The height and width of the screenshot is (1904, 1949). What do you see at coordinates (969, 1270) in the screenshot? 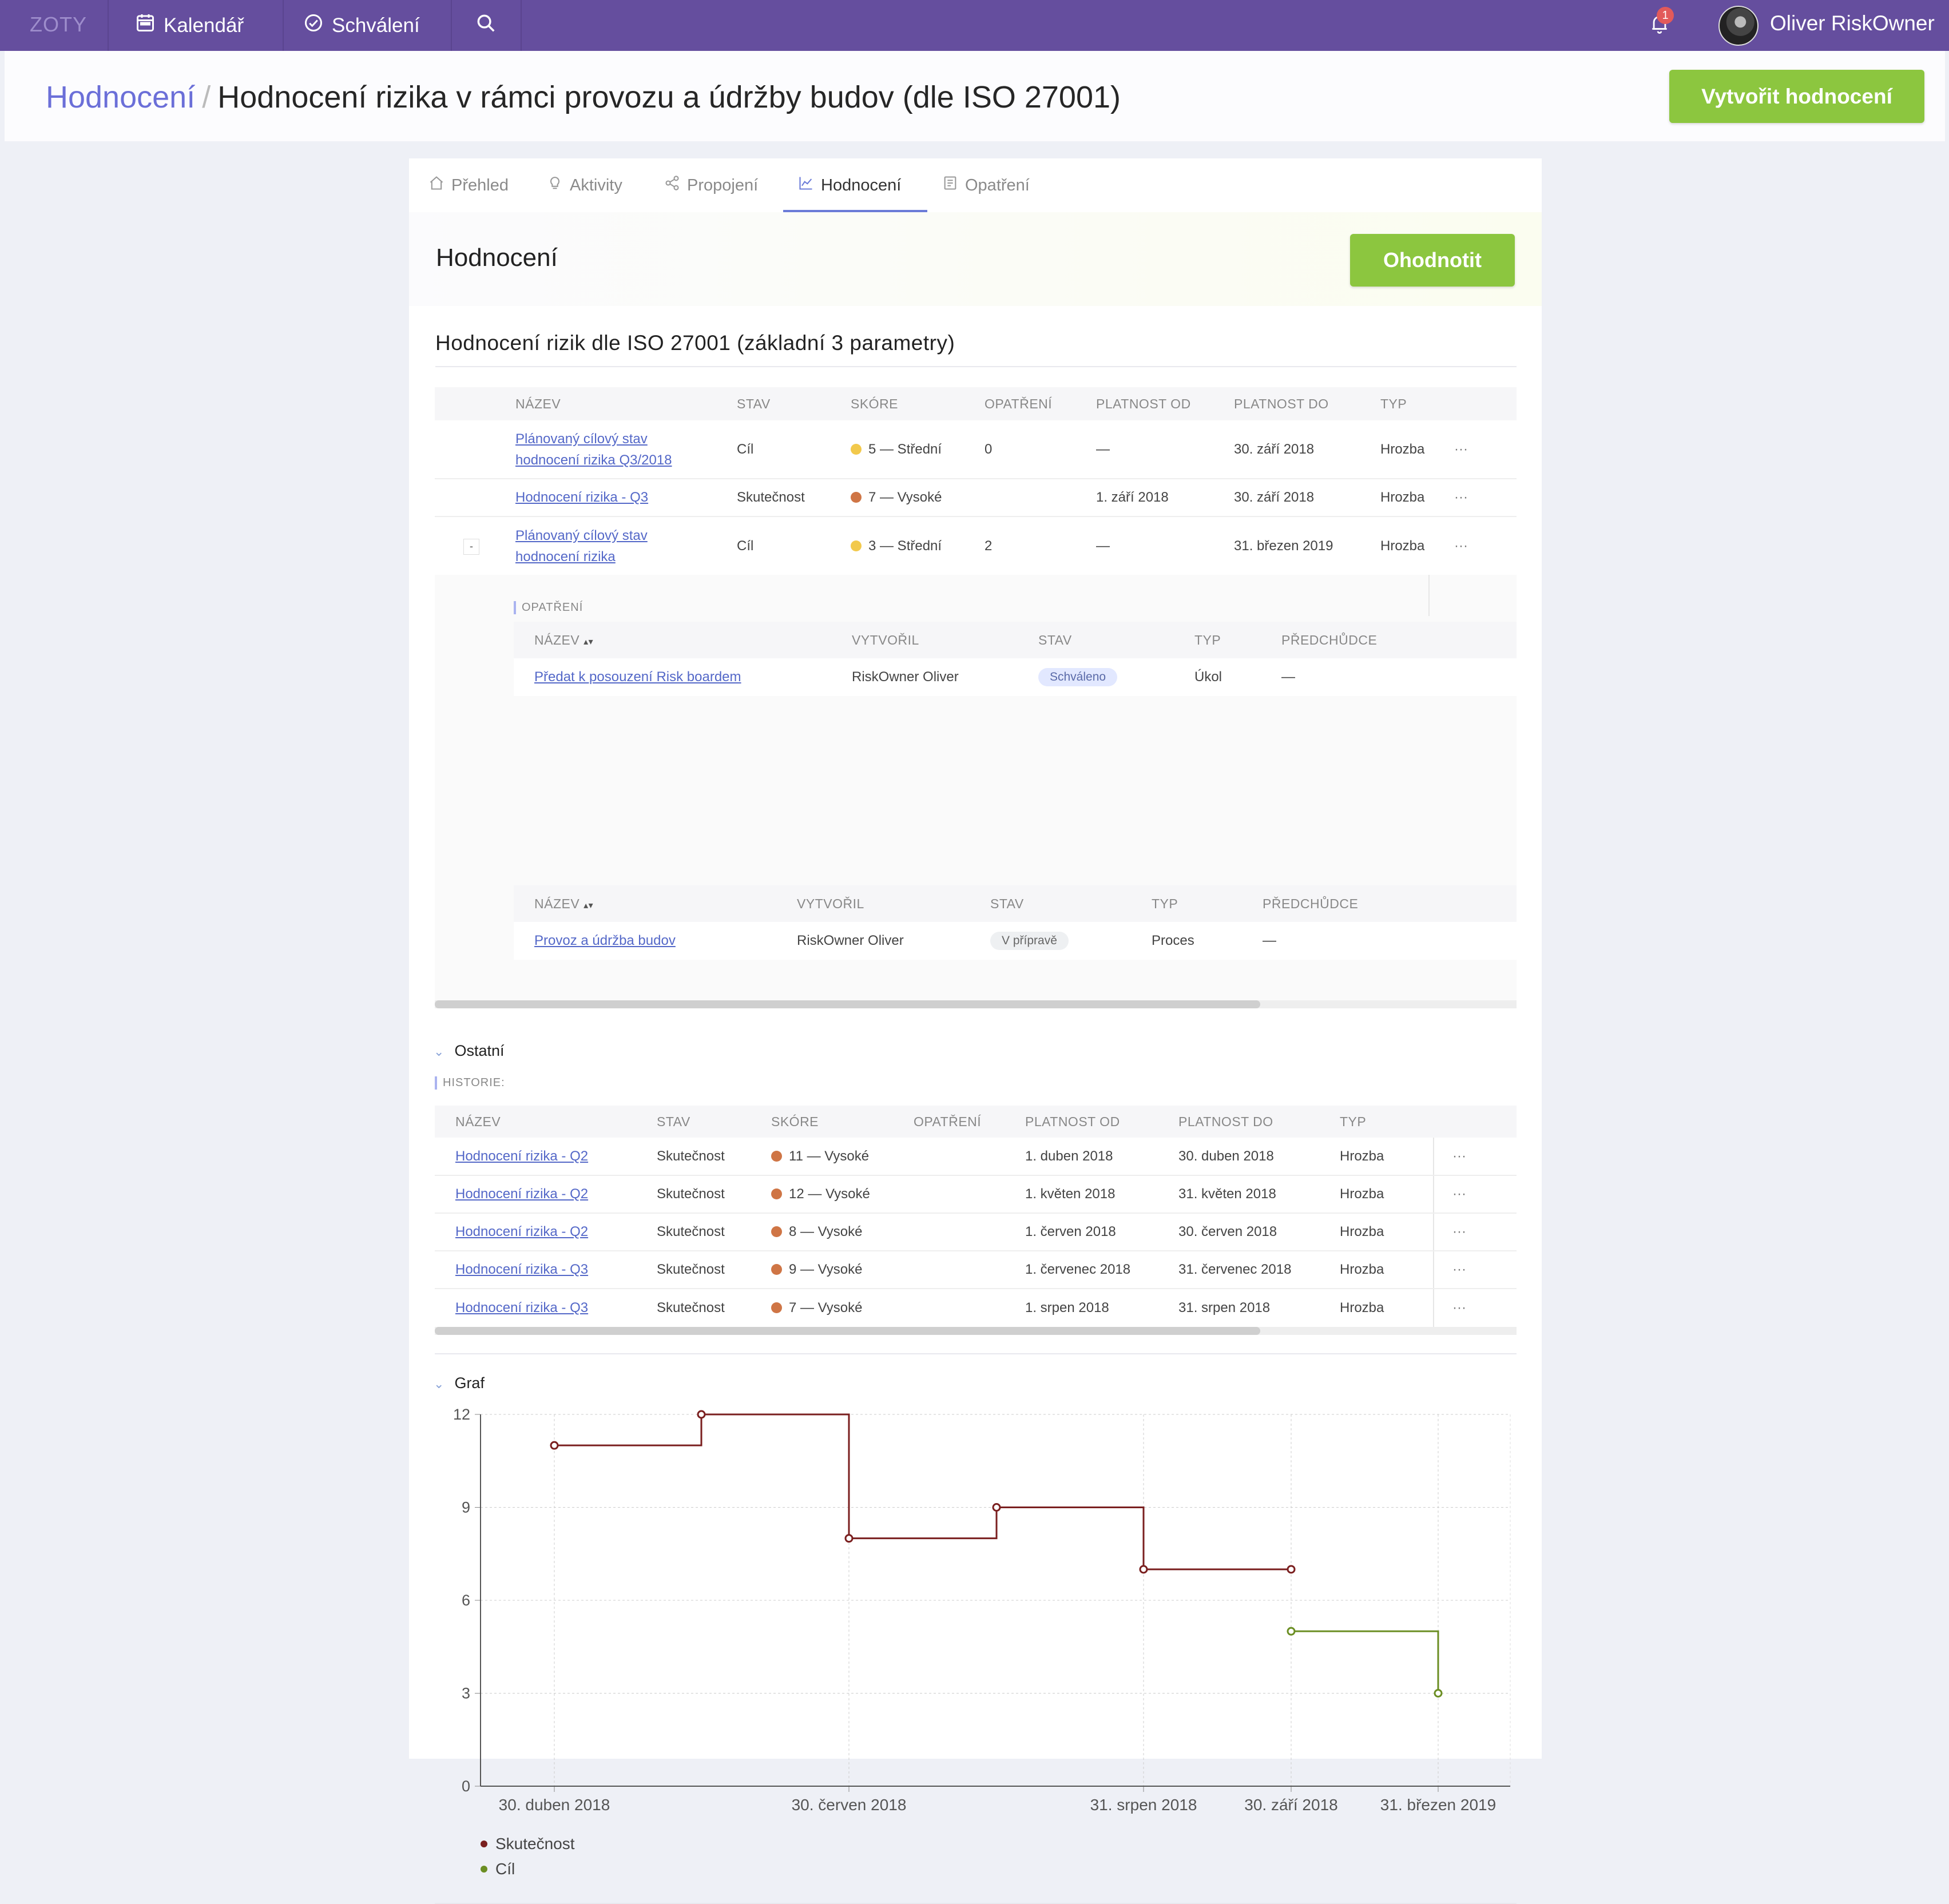
I see `measures-cell` at bounding box center [969, 1270].